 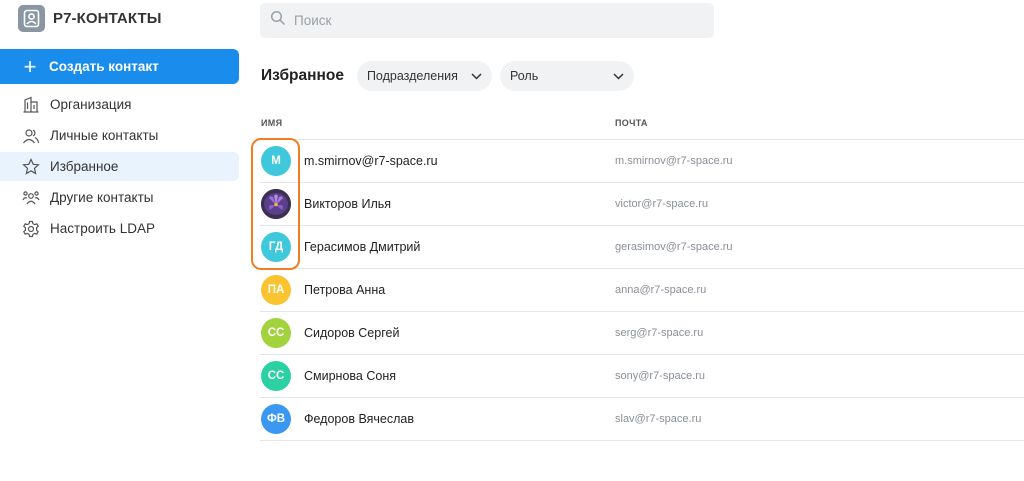 What do you see at coordinates (31, 167) in the screenshot?
I see `star-icon` at bounding box center [31, 167].